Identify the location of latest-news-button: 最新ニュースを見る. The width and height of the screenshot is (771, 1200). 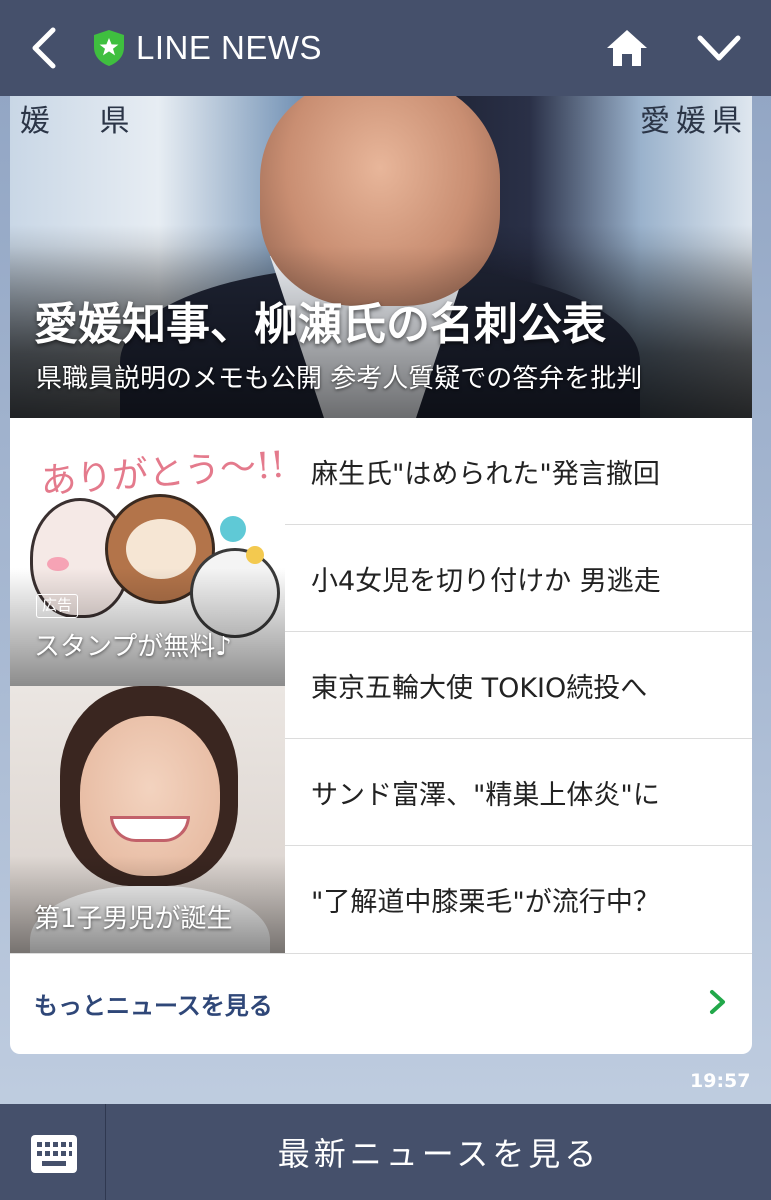
(439, 1152).